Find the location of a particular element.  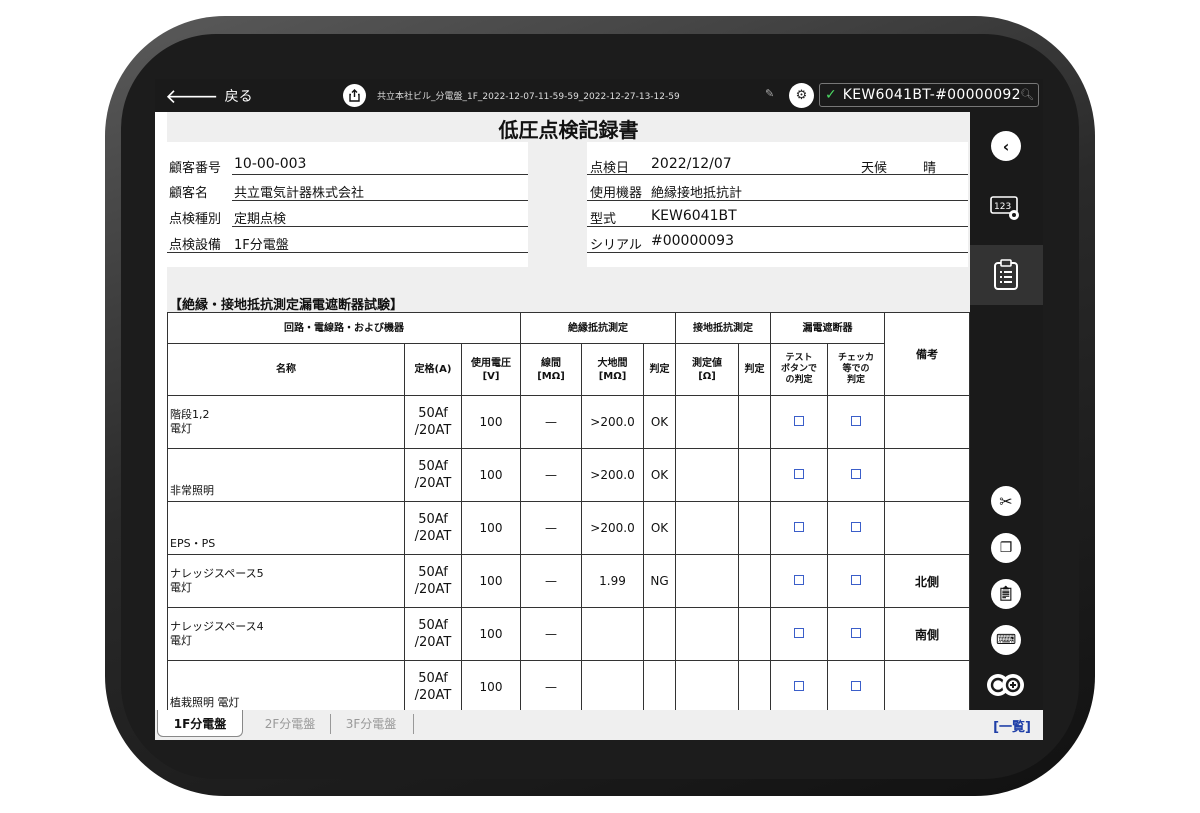

weather: 晴 is located at coordinates (929, 166).